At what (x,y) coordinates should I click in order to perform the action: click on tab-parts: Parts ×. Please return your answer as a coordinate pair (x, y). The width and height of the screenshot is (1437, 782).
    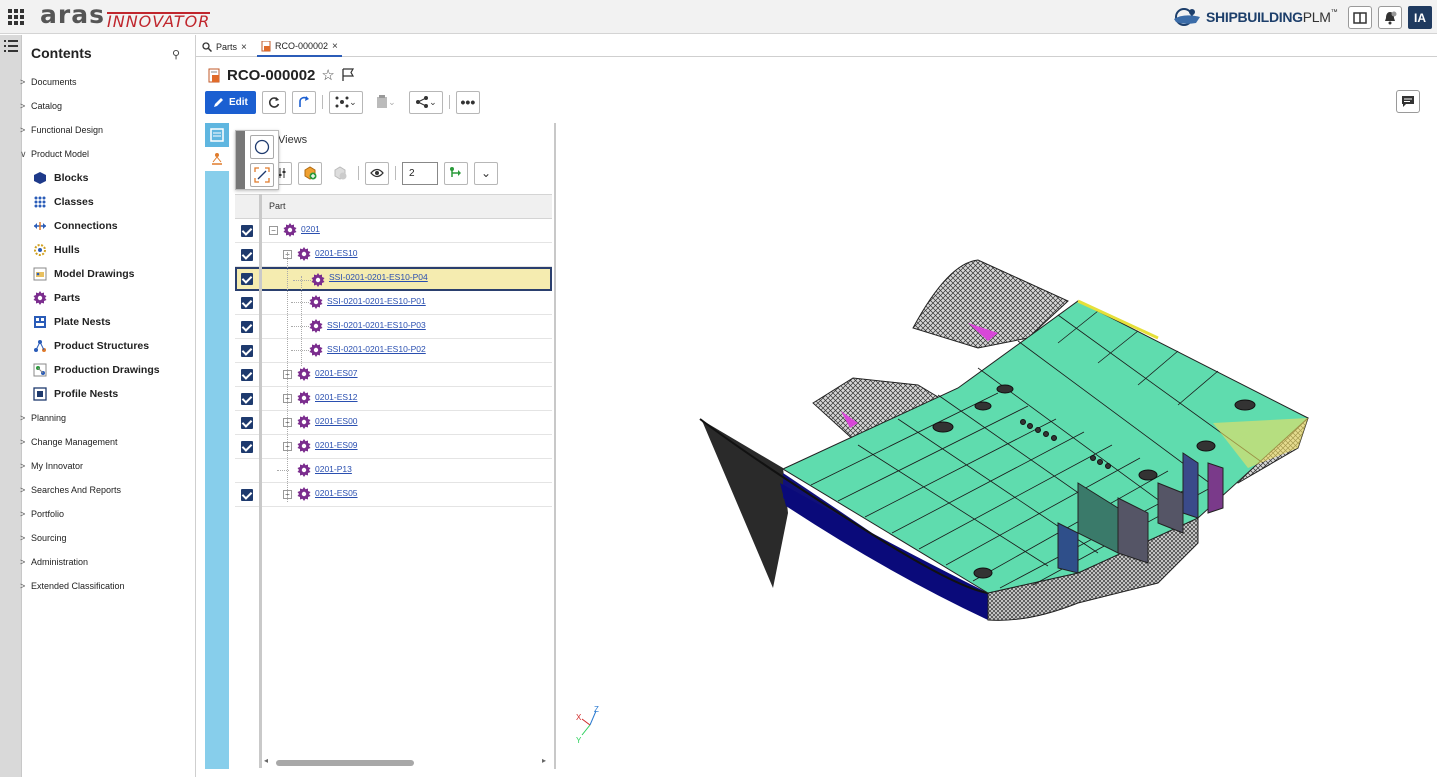
    Looking at the image, I should click on (224, 47).